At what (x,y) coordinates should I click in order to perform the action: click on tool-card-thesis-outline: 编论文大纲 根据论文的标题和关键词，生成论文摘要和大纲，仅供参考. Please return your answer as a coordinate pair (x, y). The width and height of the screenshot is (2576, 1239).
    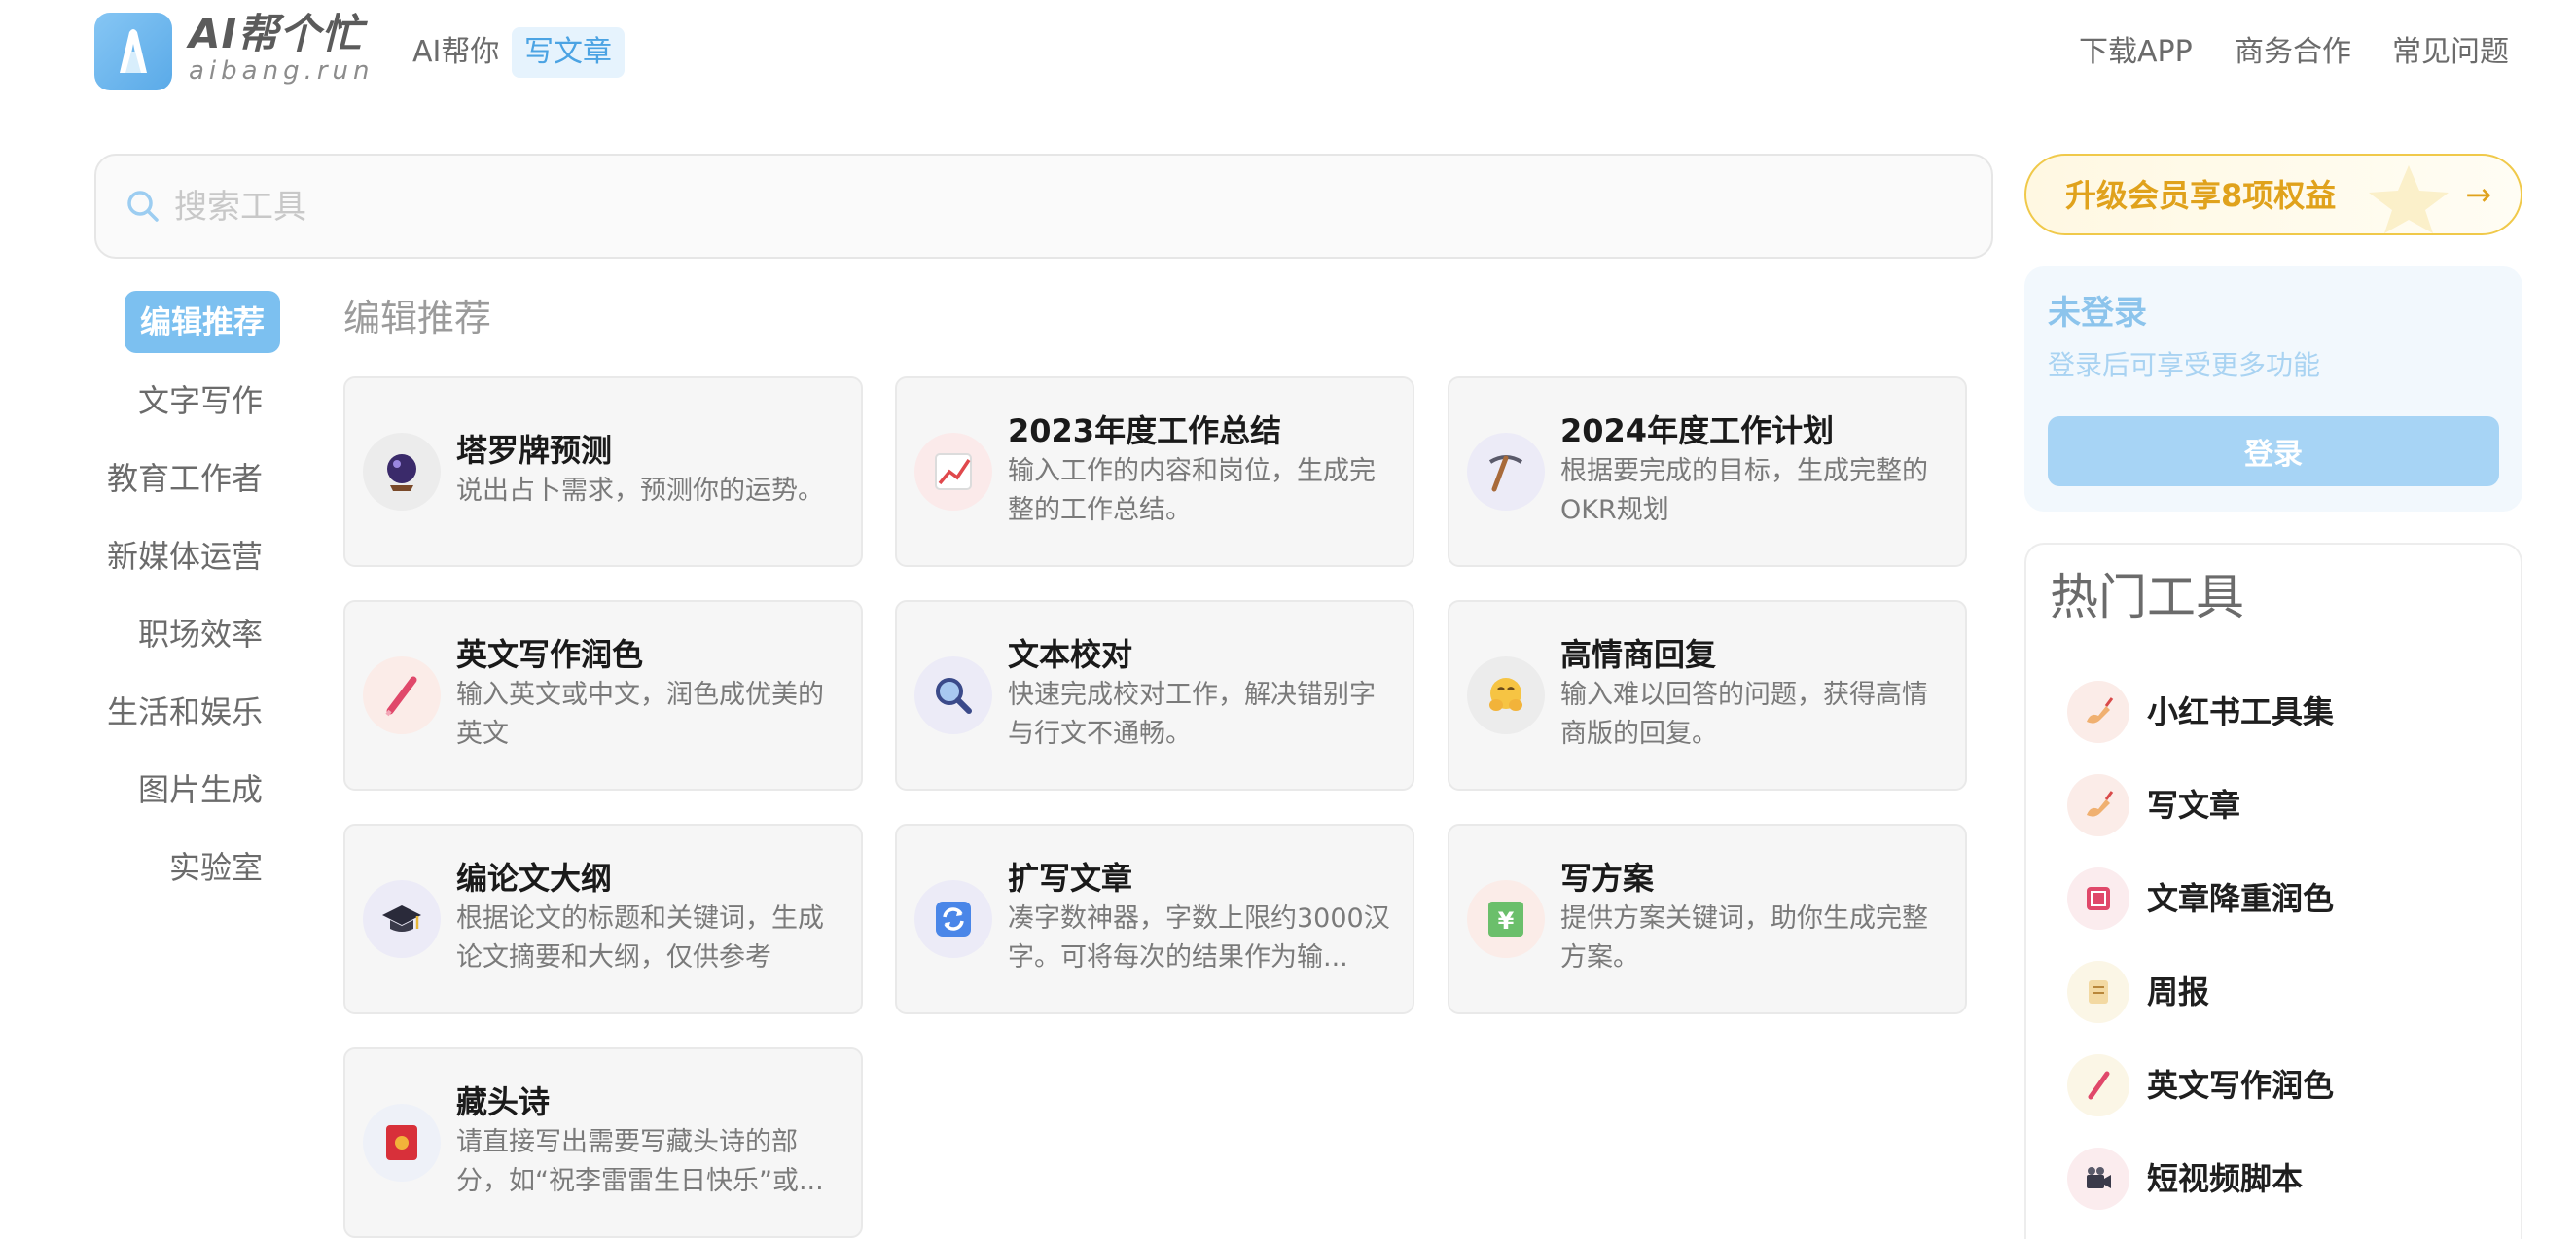
    Looking at the image, I should click on (603, 919).